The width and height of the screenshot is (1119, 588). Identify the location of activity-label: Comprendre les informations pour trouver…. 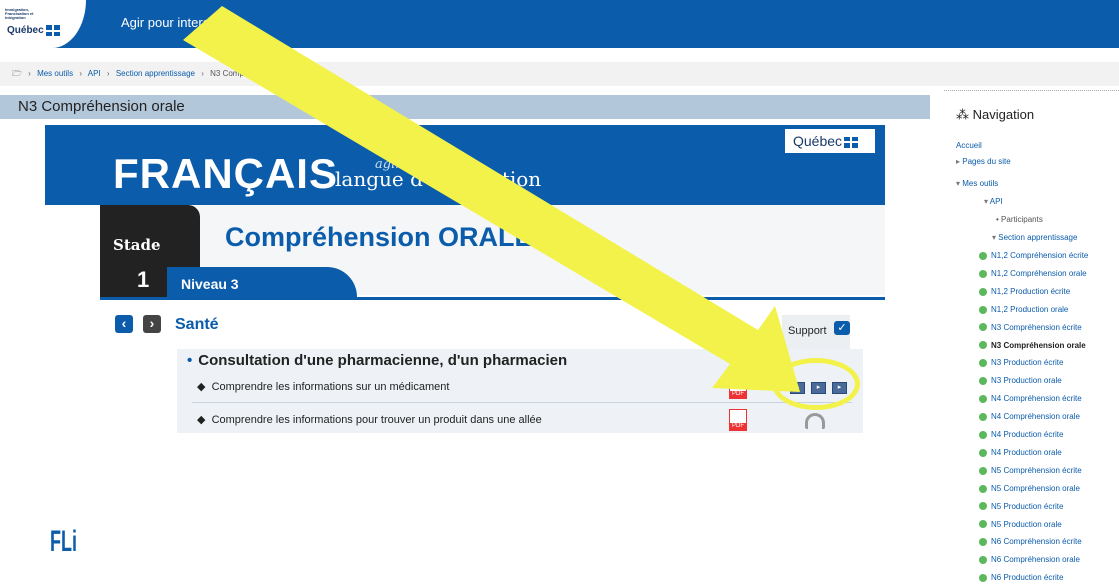
(377, 420).